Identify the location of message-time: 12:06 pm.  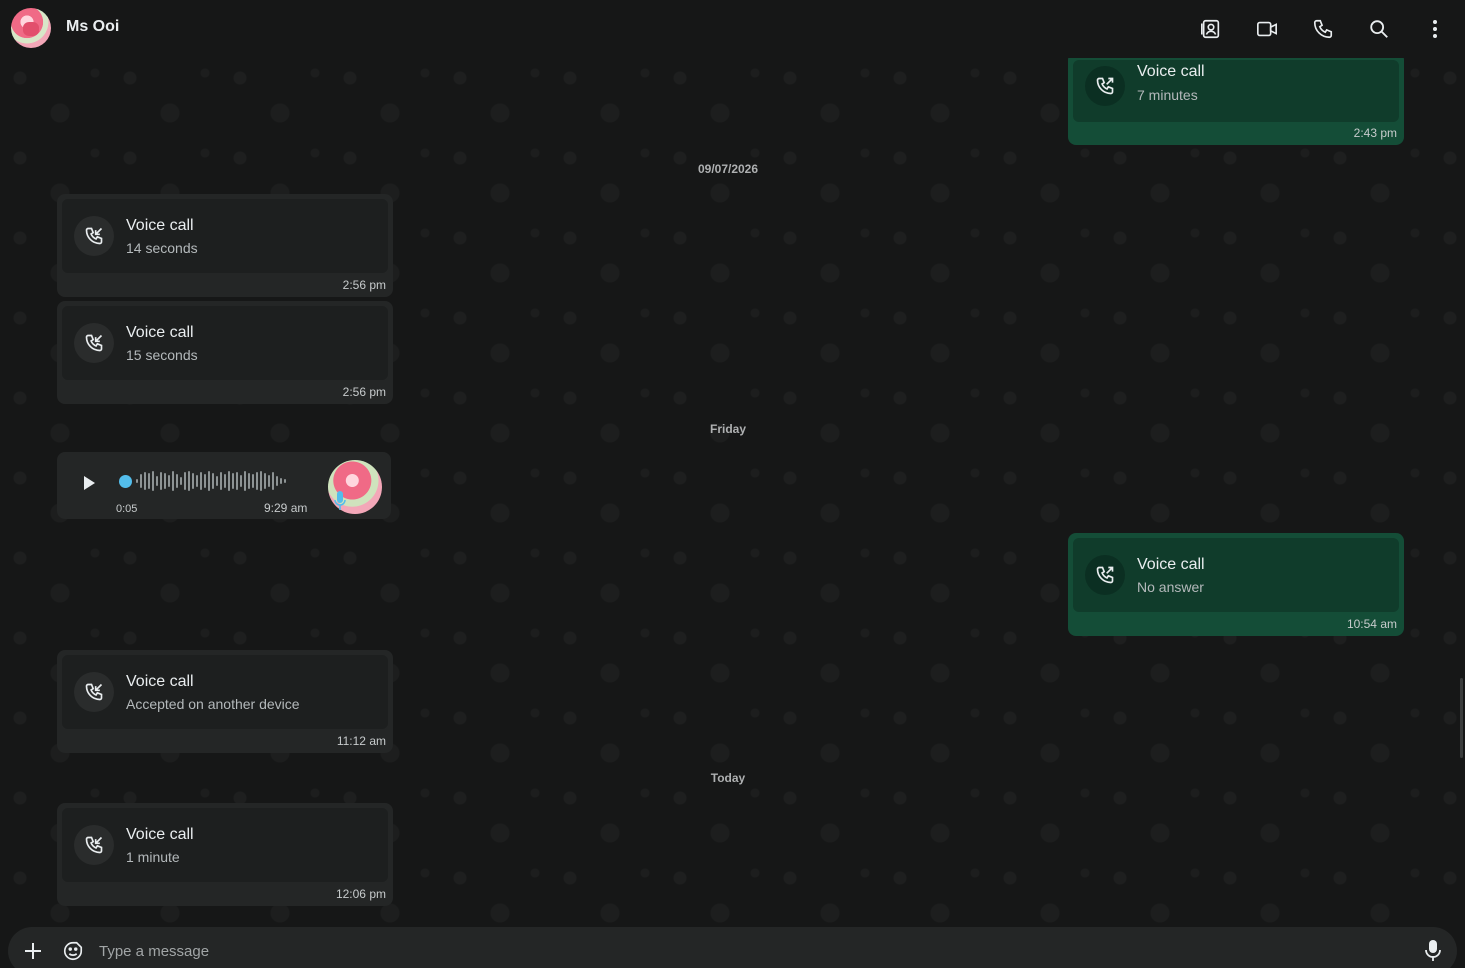
(360, 894).